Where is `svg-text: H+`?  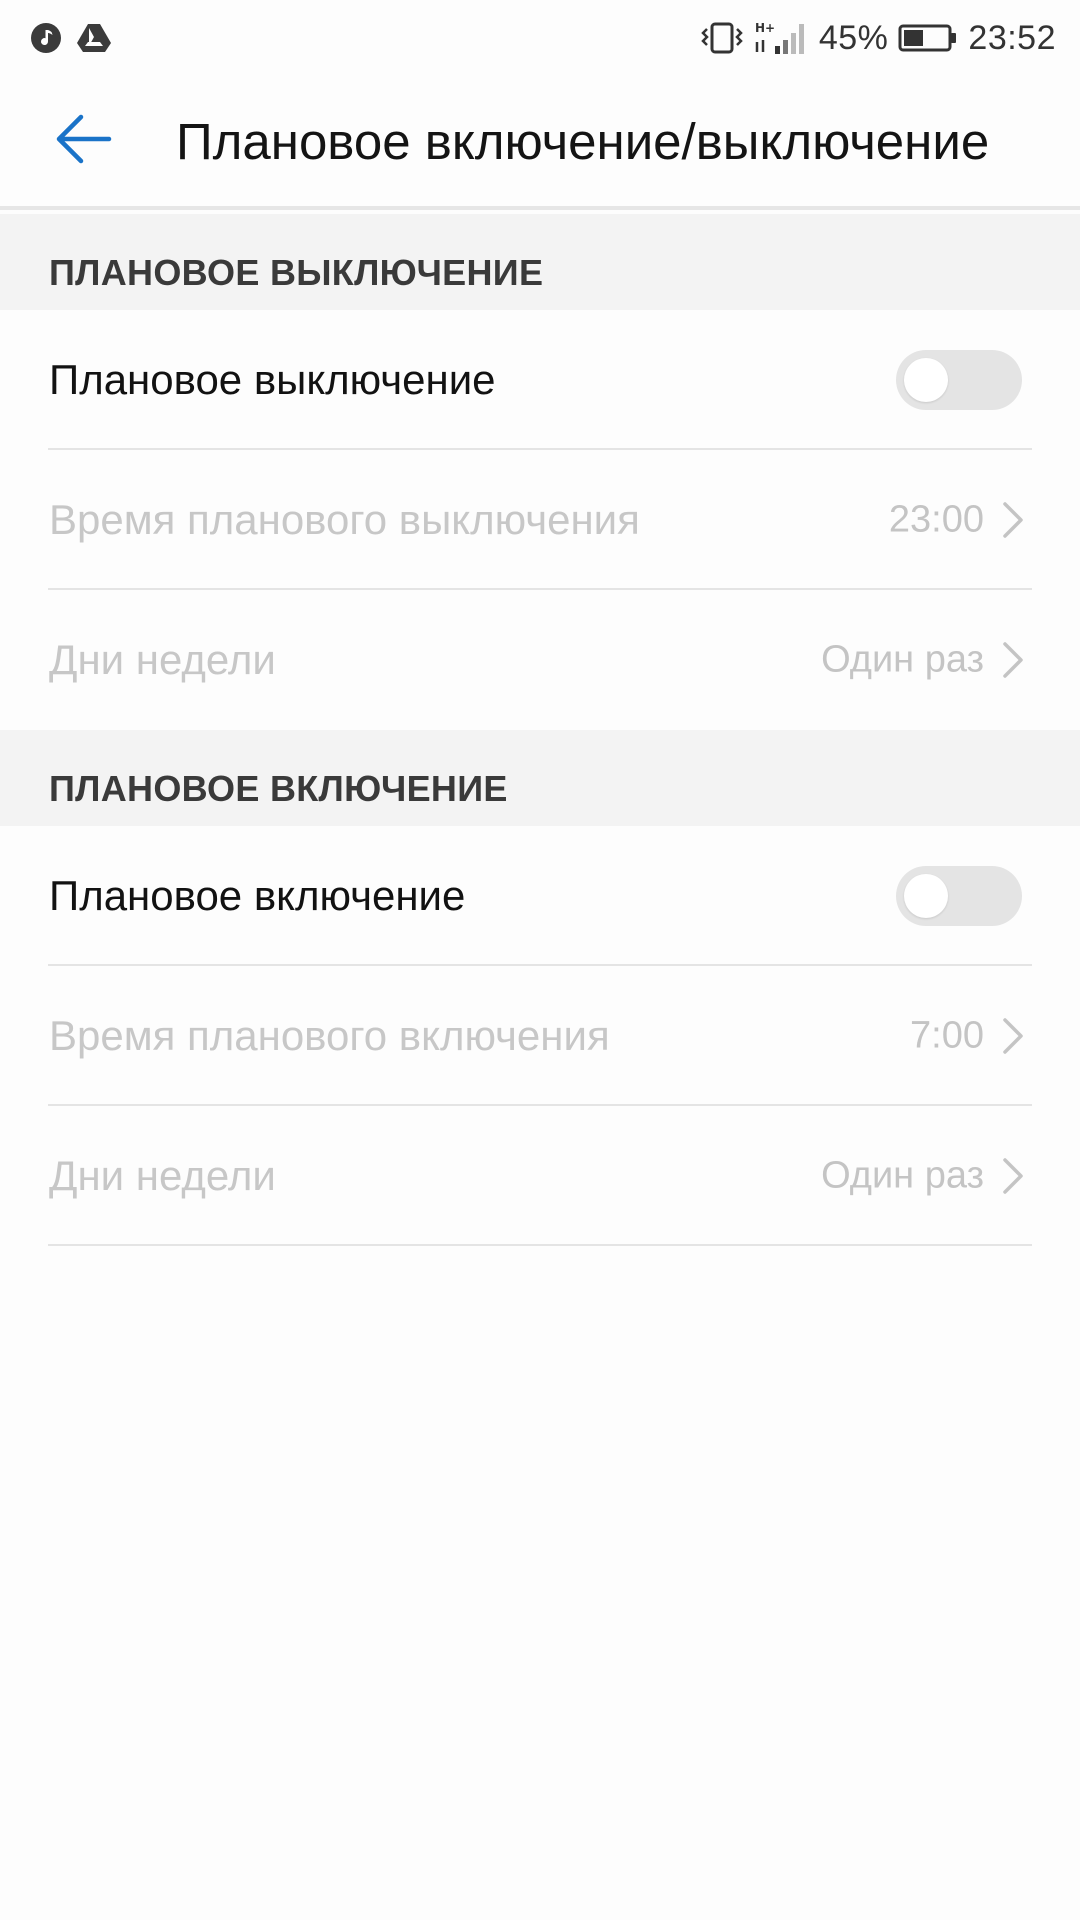 svg-text: H+ is located at coordinates (765, 28).